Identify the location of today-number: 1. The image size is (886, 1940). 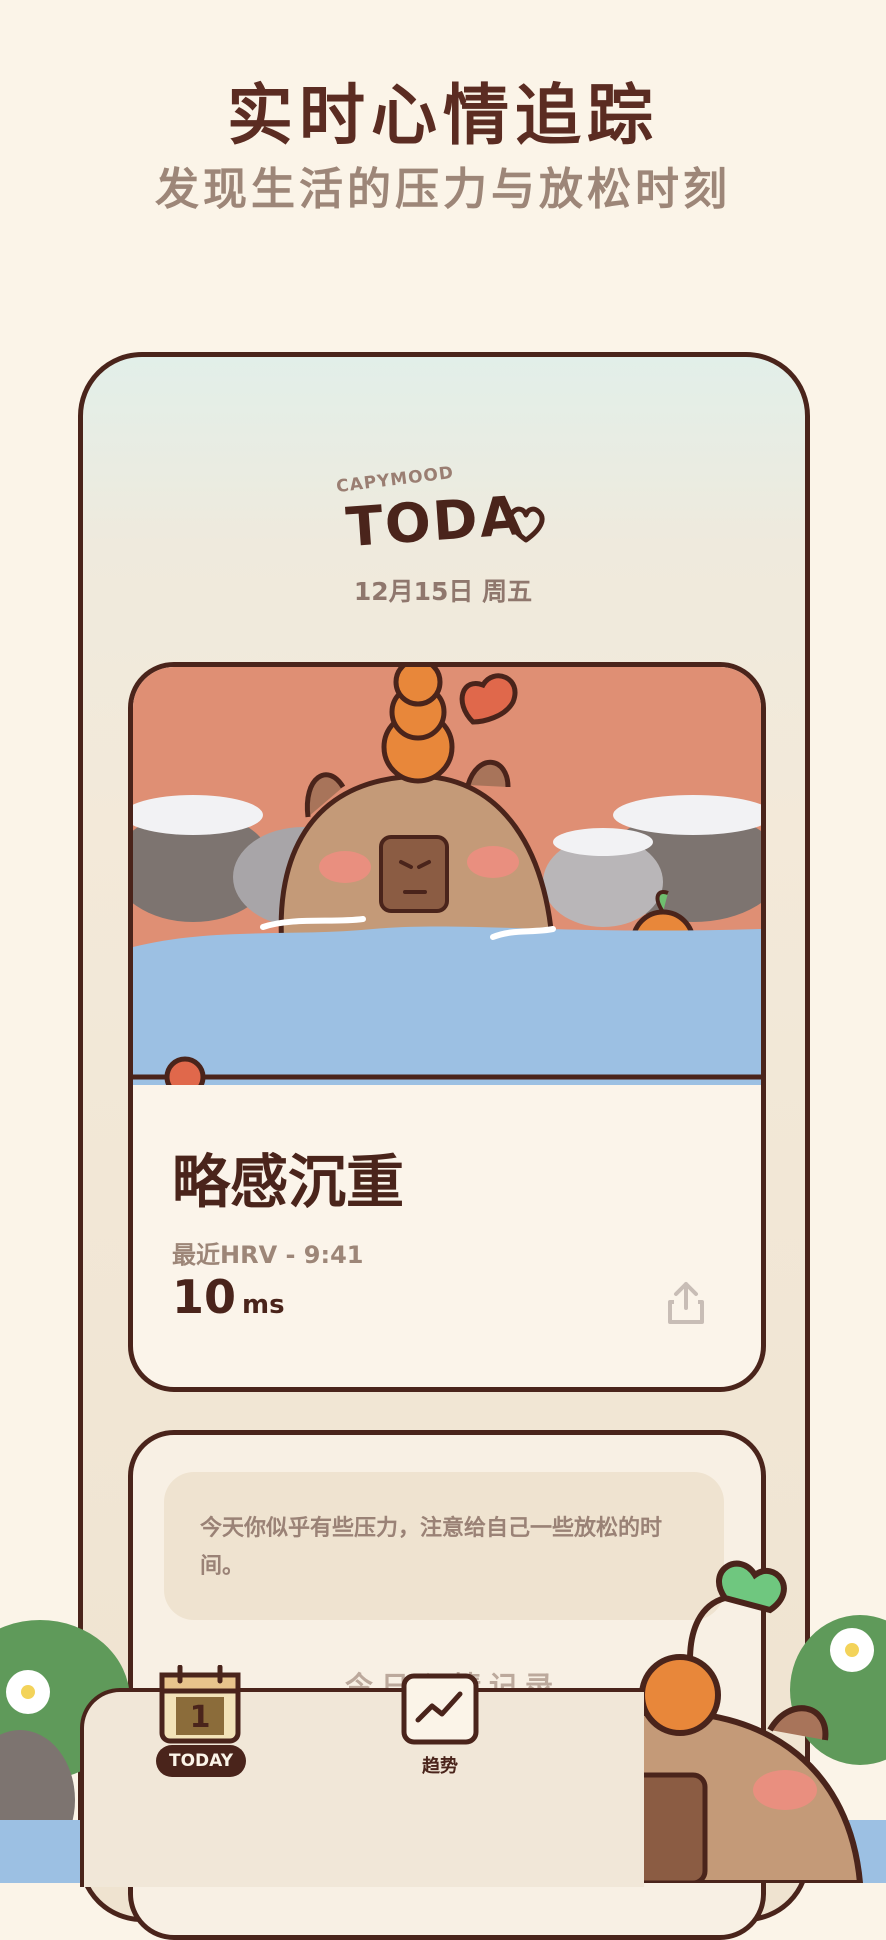
(200, 1717).